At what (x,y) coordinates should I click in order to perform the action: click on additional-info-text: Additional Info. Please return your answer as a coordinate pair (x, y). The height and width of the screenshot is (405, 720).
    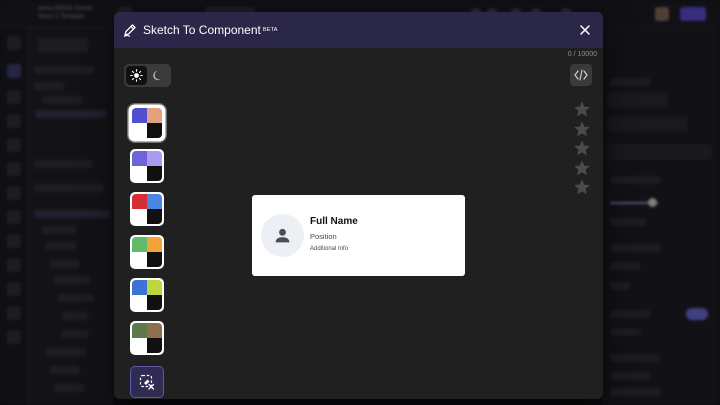
    Looking at the image, I should click on (329, 249).